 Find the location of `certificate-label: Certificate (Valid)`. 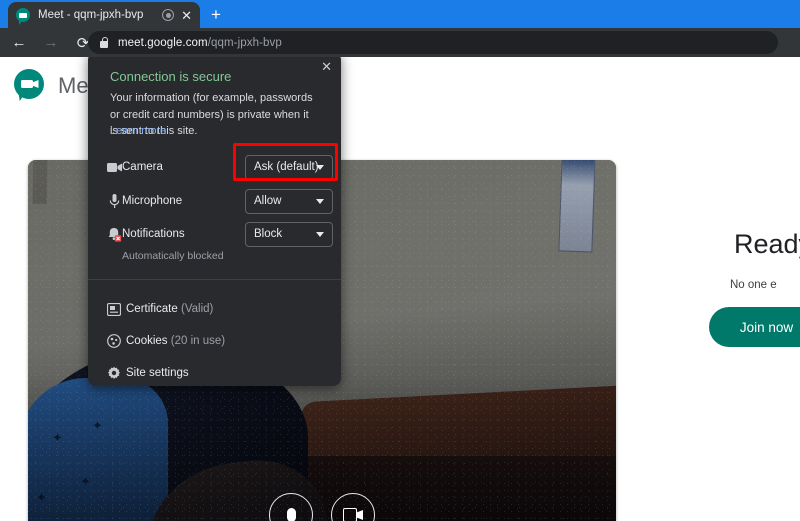

certificate-label: Certificate (Valid) is located at coordinates (170, 309).